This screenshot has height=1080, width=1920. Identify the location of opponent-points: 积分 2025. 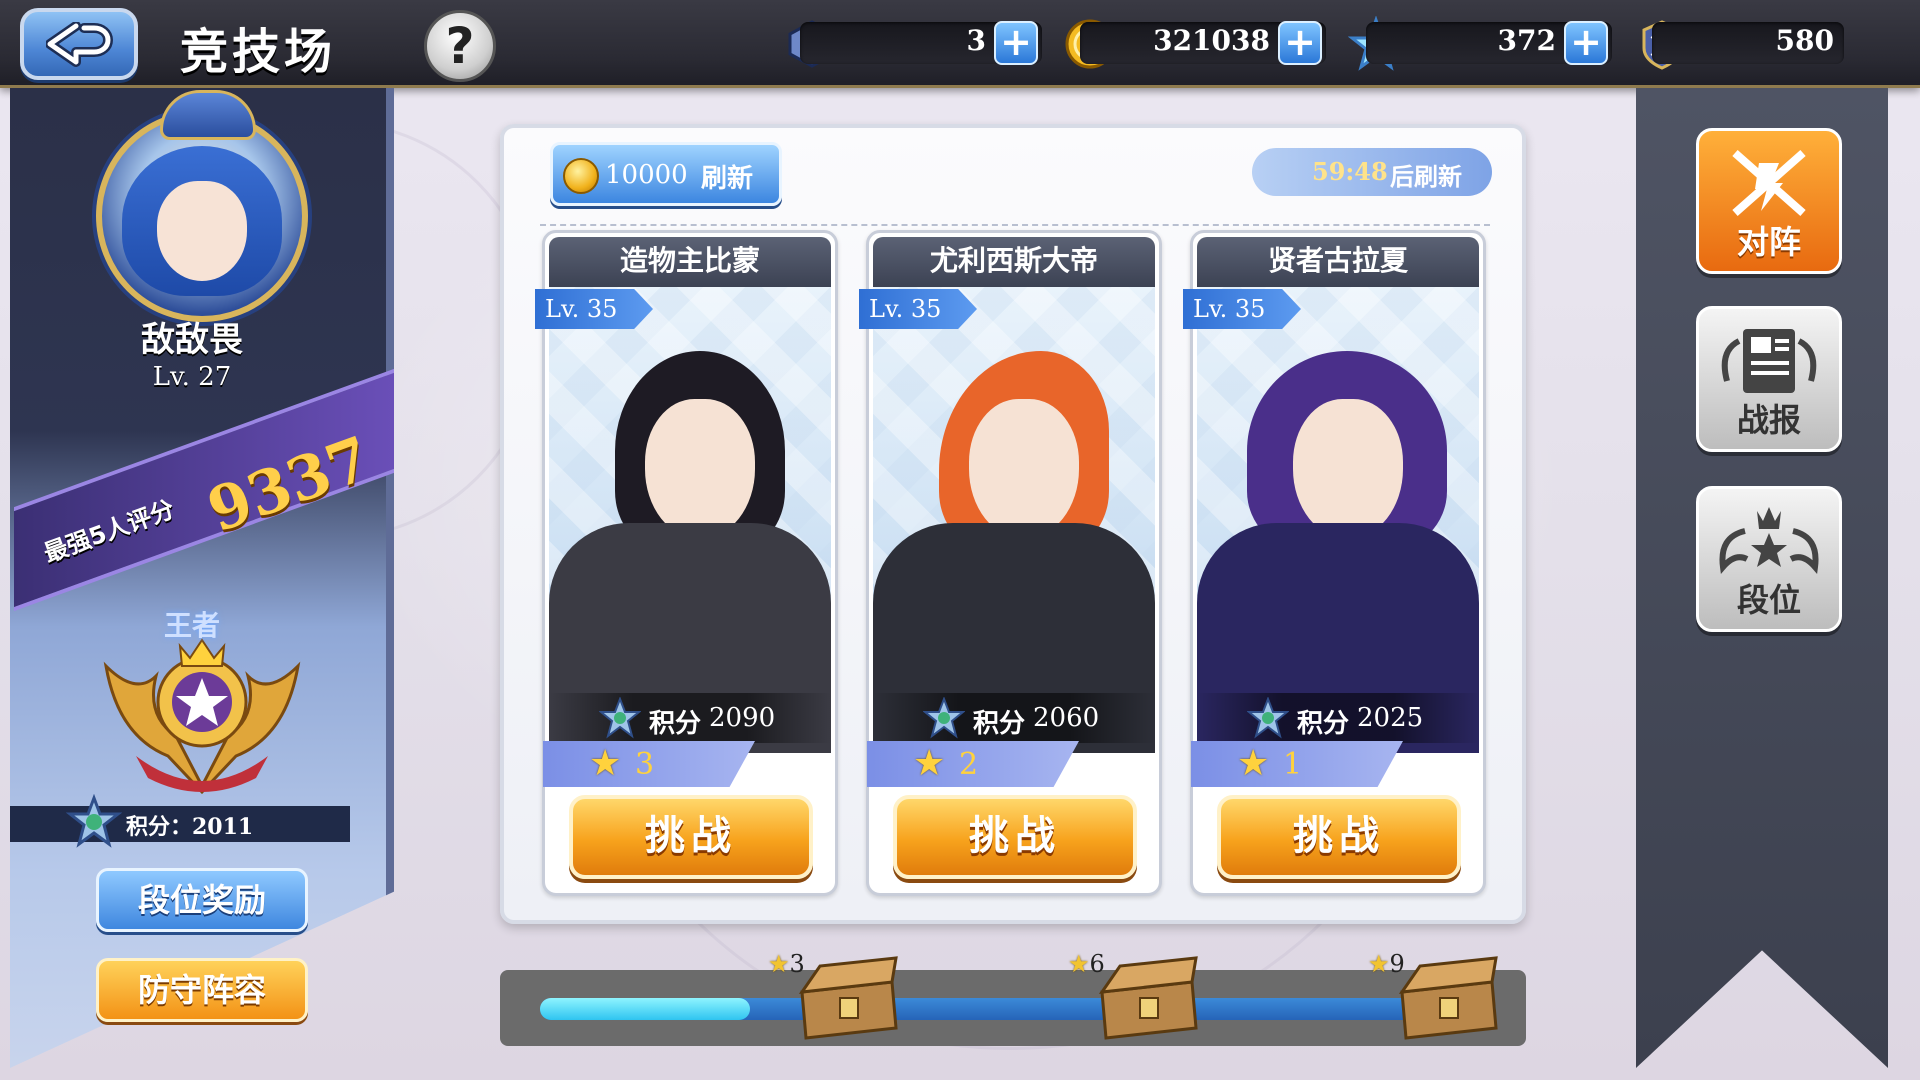
(1338, 718).